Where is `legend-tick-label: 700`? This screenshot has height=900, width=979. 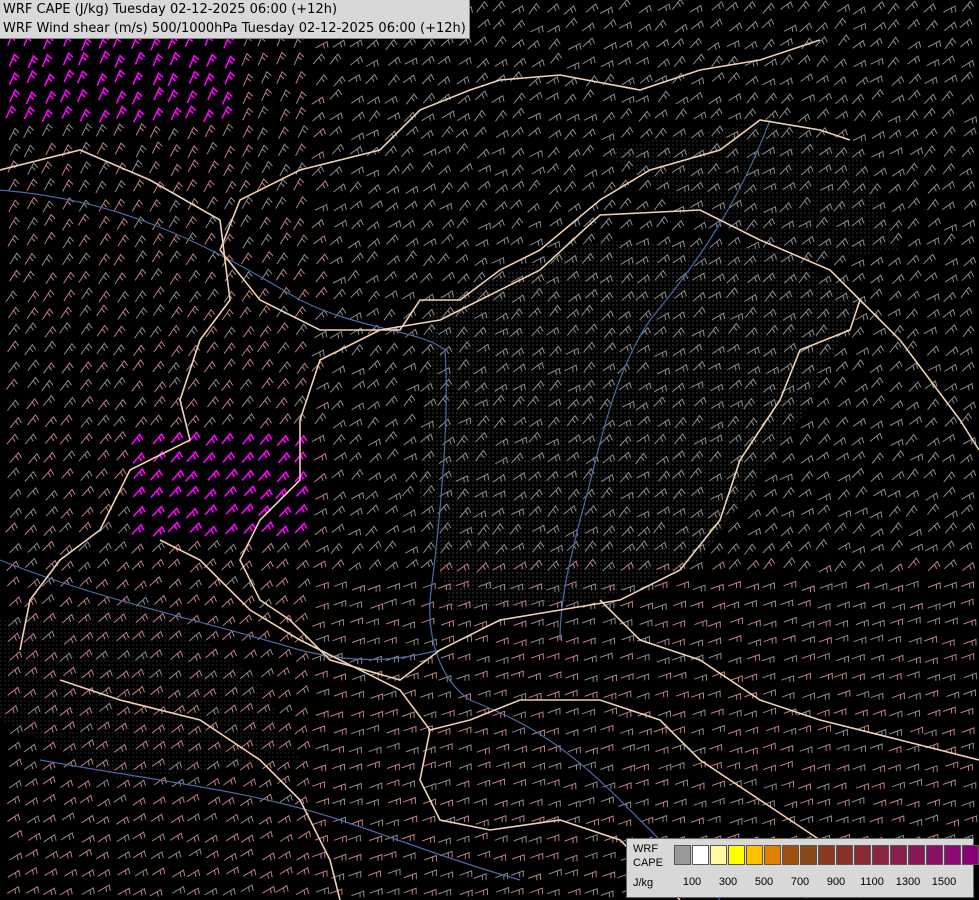 legend-tick-label: 700 is located at coordinates (800, 882).